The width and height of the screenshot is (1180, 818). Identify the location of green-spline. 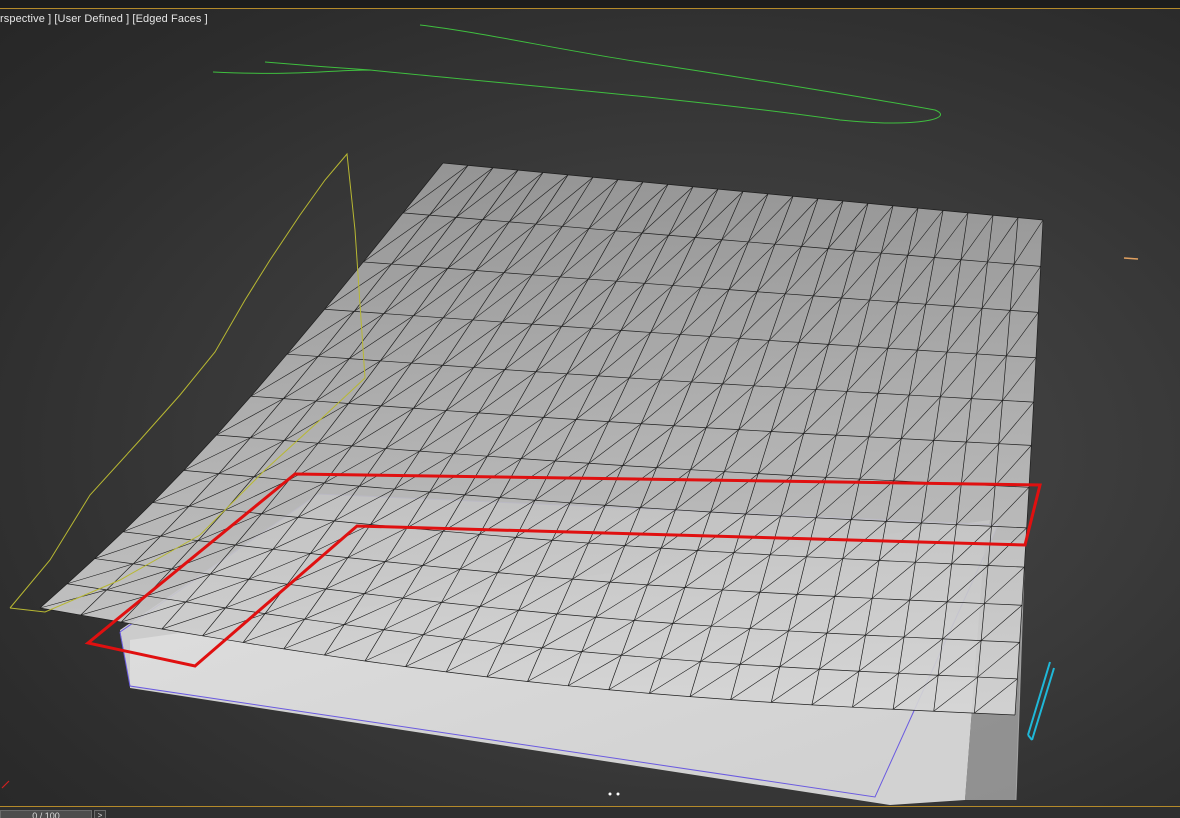
(576, 74).